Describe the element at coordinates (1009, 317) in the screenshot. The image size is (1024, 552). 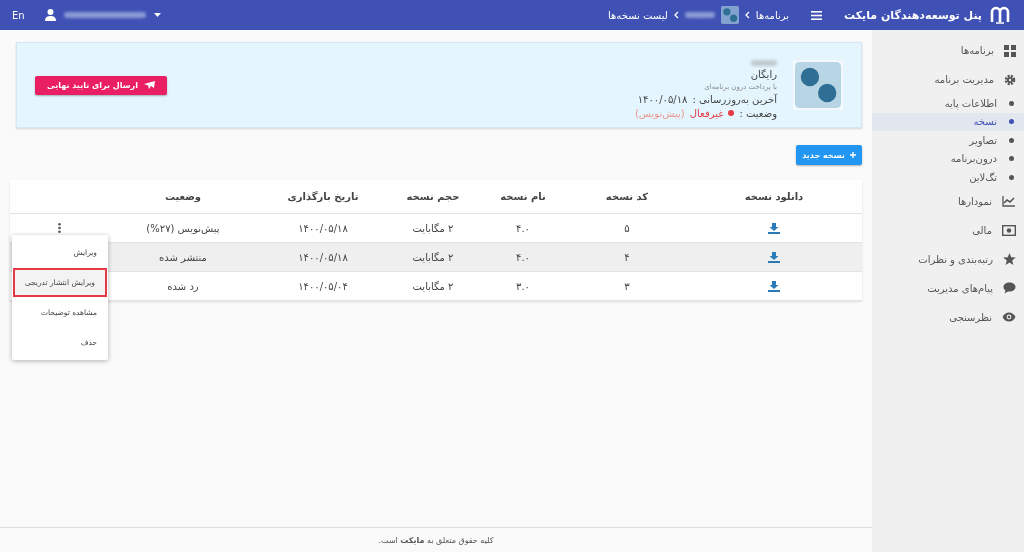
I see `eye-icon` at that location.